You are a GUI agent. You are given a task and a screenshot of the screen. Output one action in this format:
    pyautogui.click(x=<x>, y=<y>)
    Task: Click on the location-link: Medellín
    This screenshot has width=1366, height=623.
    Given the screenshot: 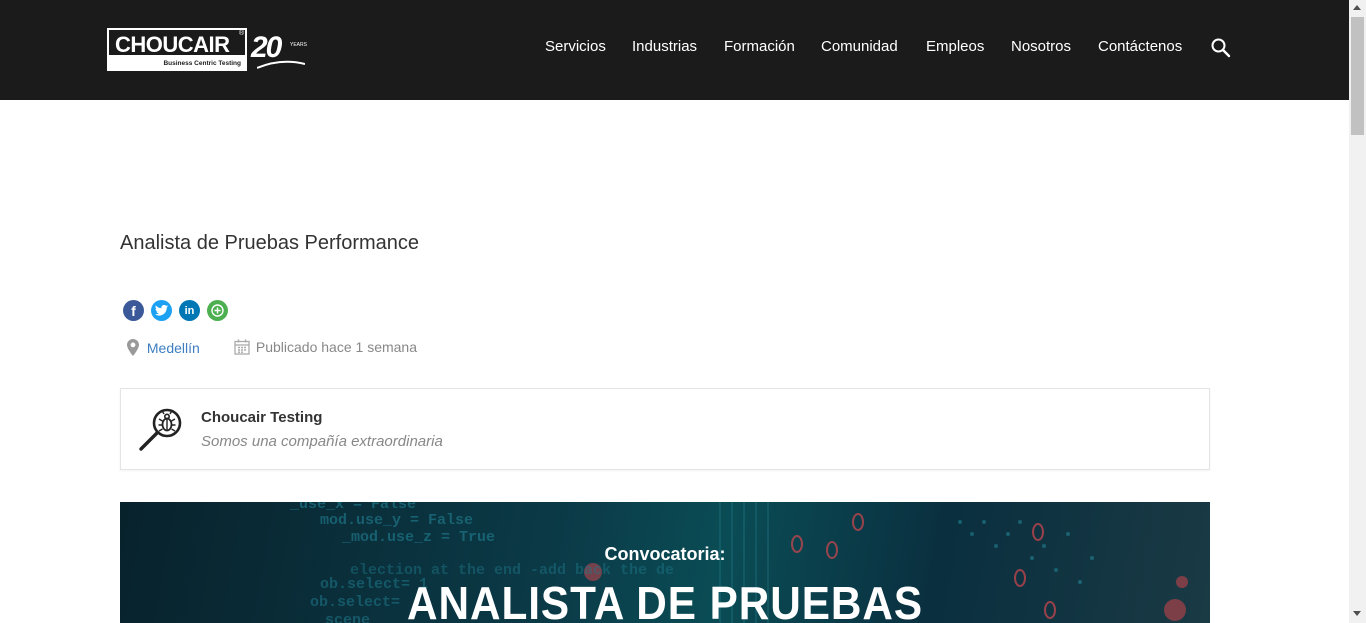 What is the action you would take?
    pyautogui.click(x=173, y=348)
    